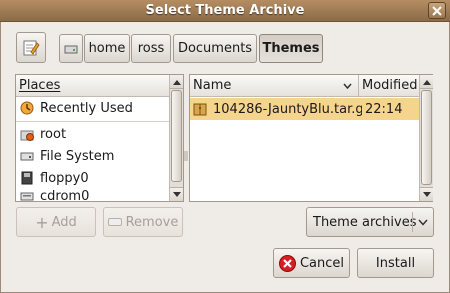  Describe the element at coordinates (40, 85) in the screenshot. I see `places-header-label: Places` at that location.